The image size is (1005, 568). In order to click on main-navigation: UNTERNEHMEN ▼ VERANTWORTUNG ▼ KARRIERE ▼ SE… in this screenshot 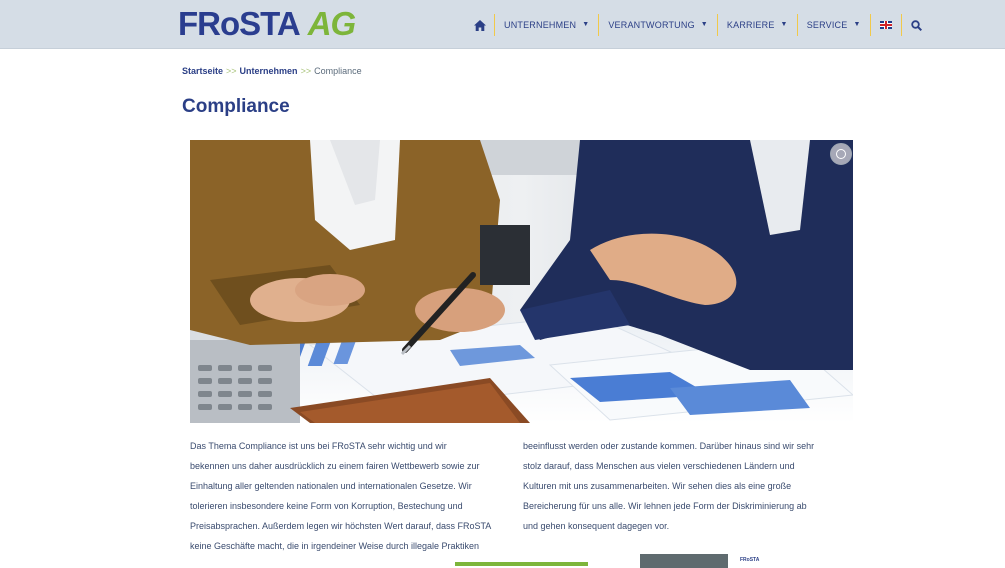, I will do `click(700, 25)`.